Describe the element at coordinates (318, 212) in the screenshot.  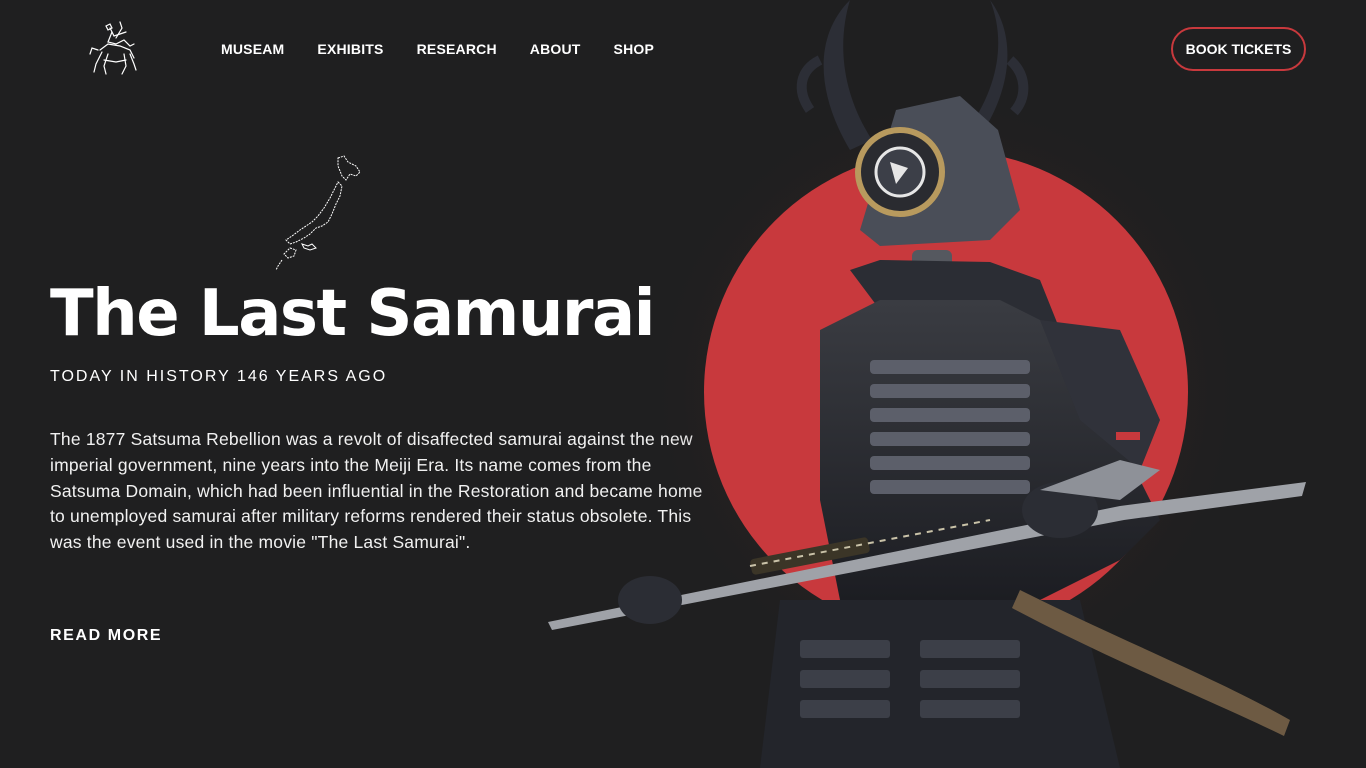
I see `japan-map-icon` at that location.